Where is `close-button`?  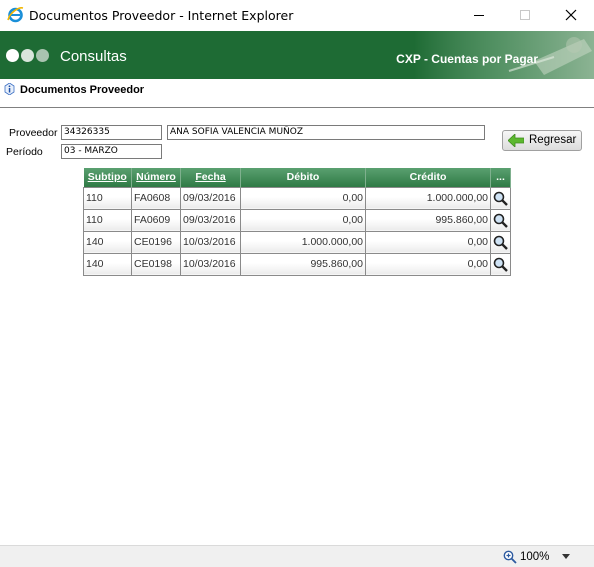
close-button is located at coordinates (571, 15).